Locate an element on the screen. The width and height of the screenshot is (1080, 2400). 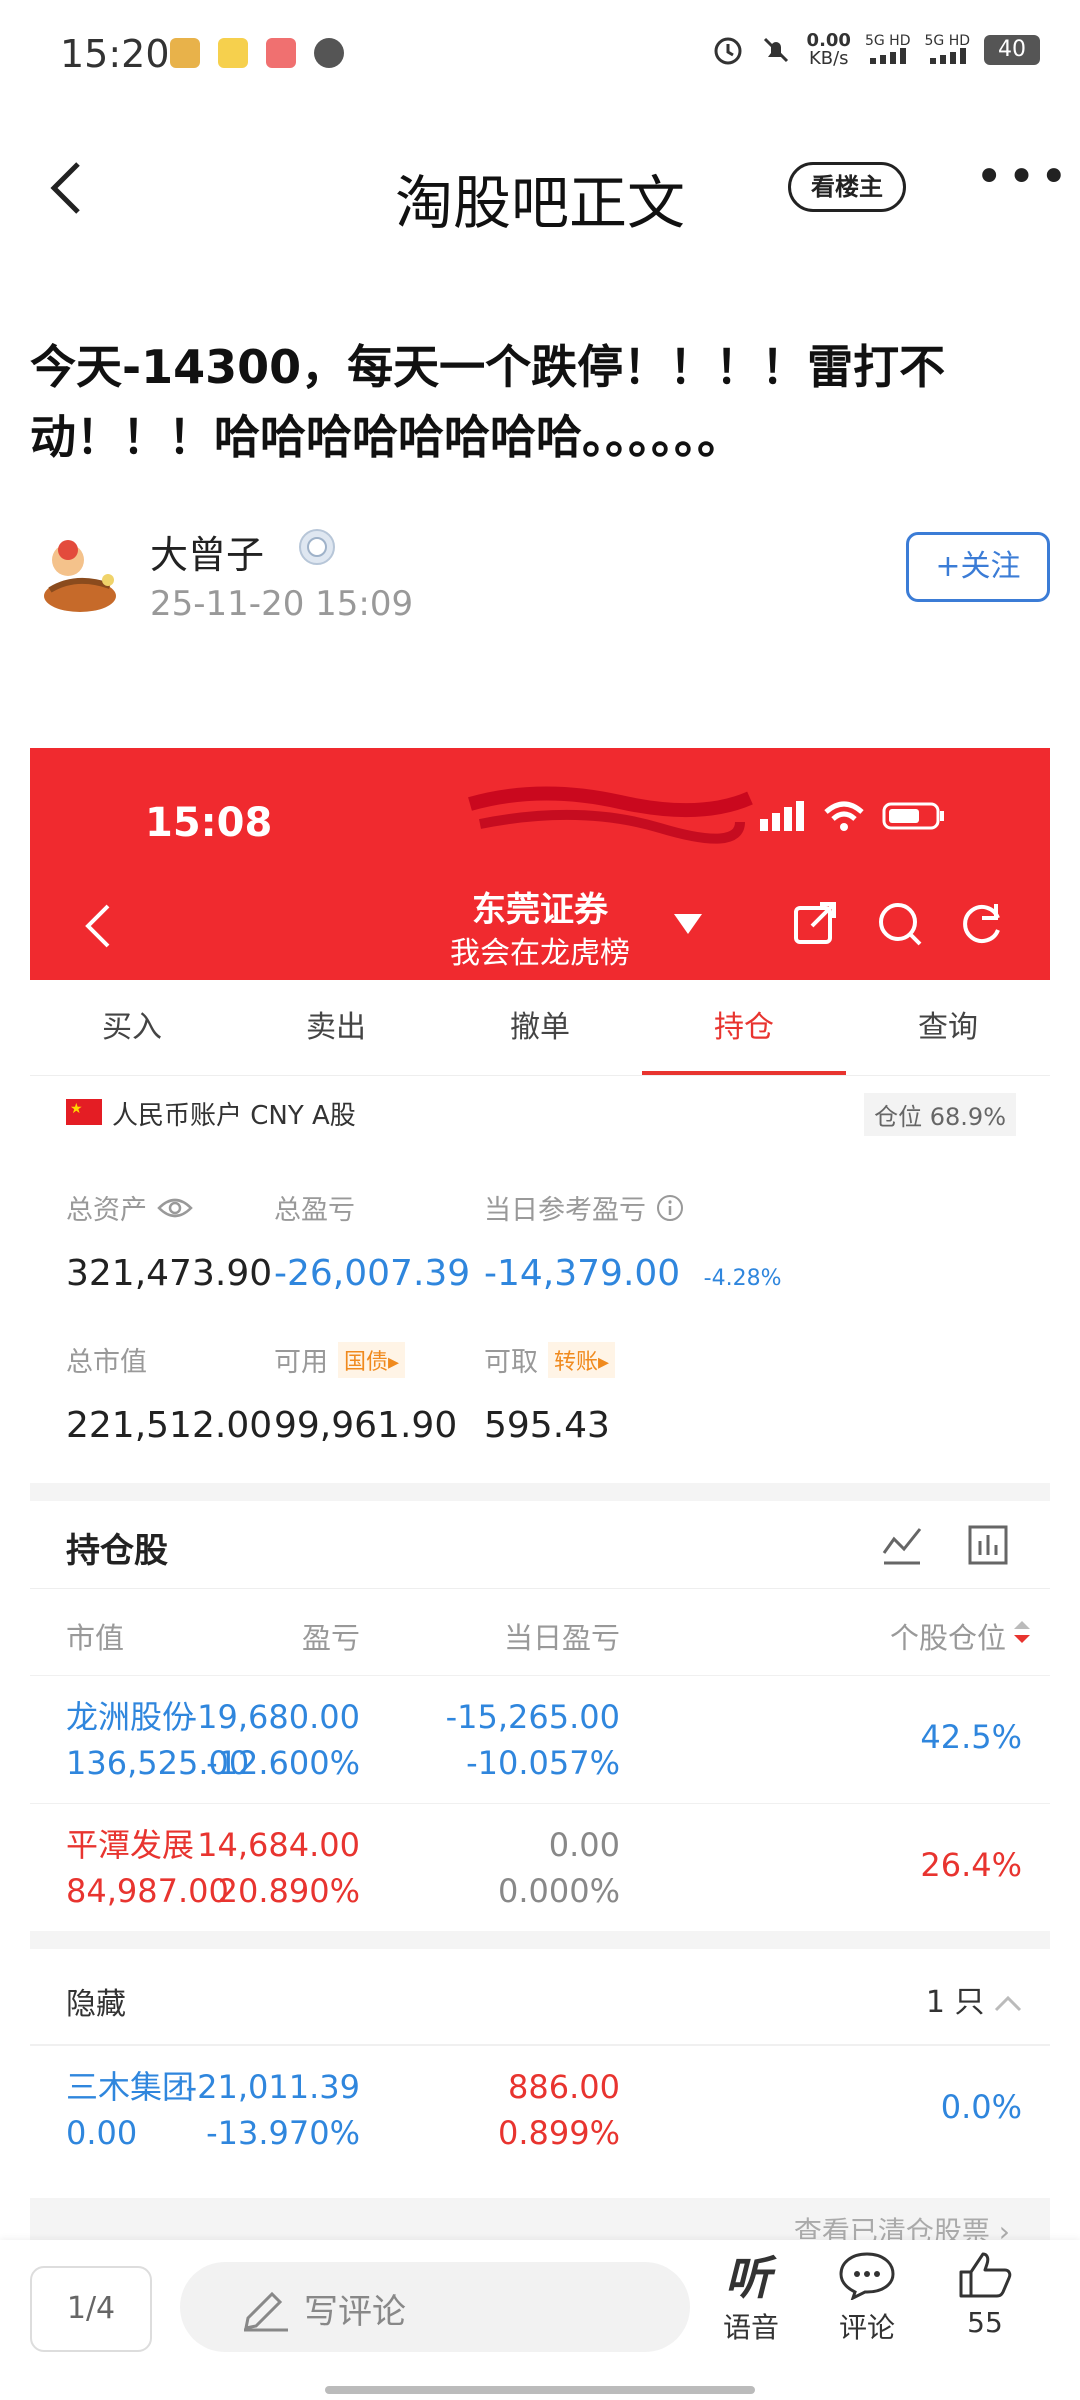
stock-pl: 14,684.00 is located at coordinates (278, 1845).